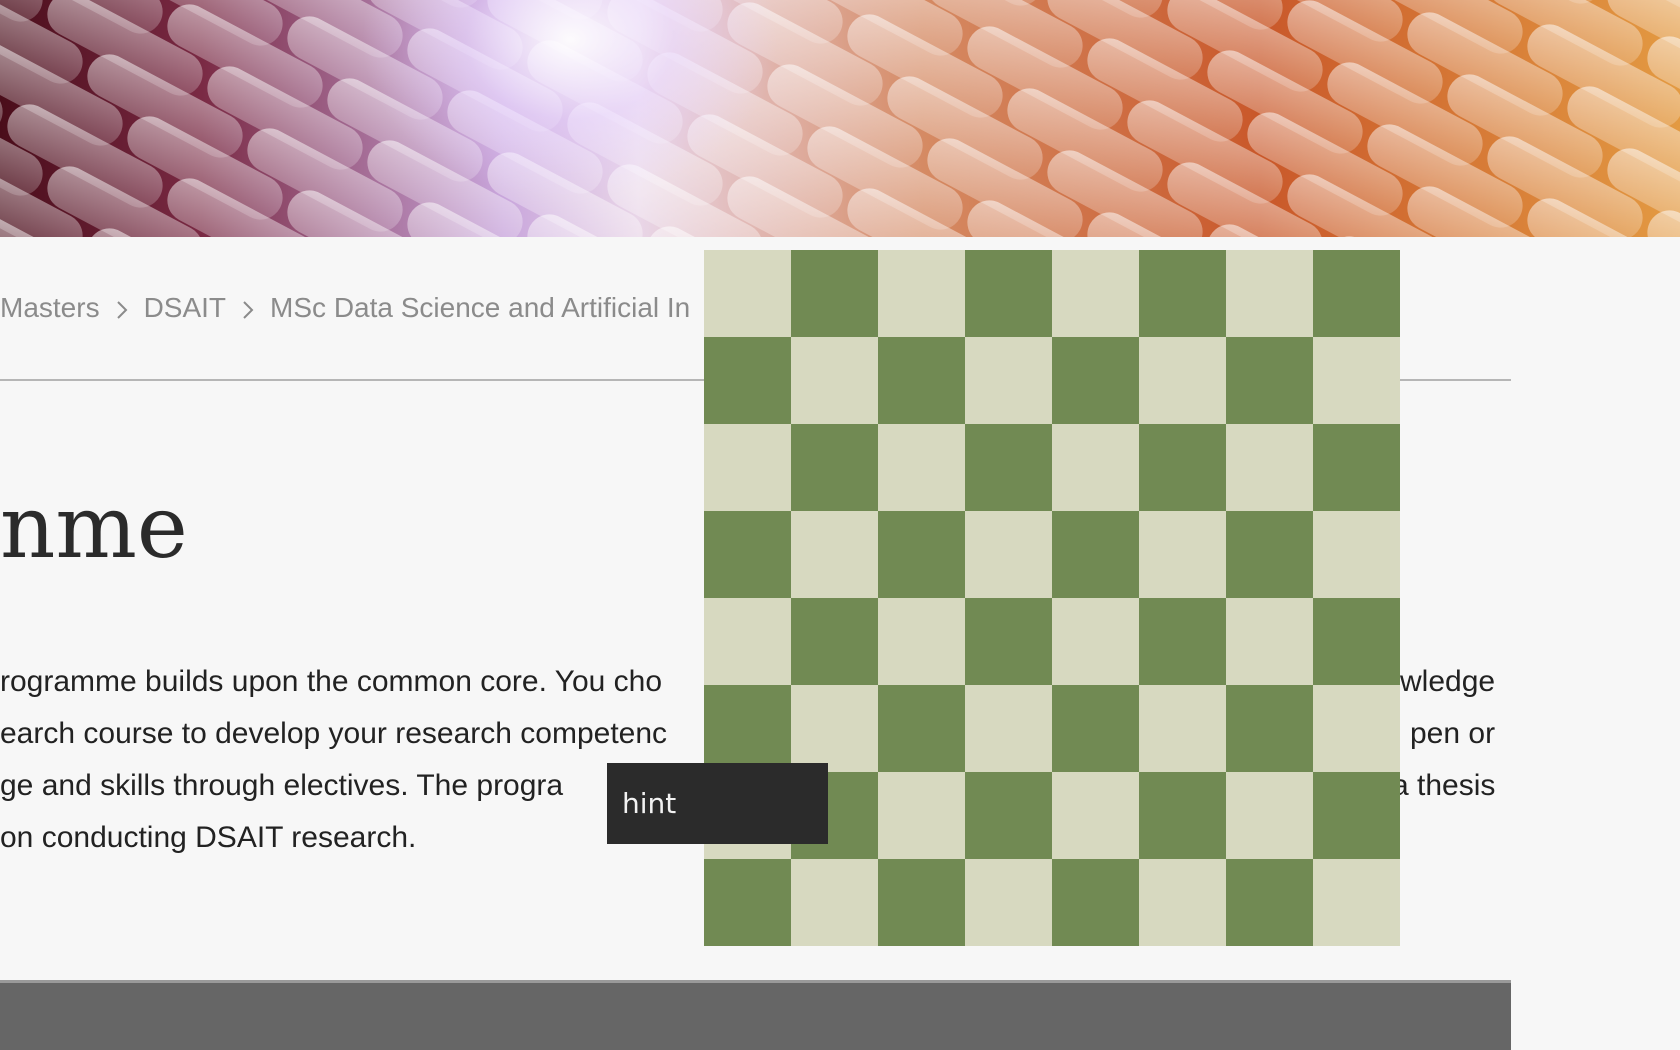  What do you see at coordinates (94, 528) in the screenshot?
I see `page-title: nme` at bounding box center [94, 528].